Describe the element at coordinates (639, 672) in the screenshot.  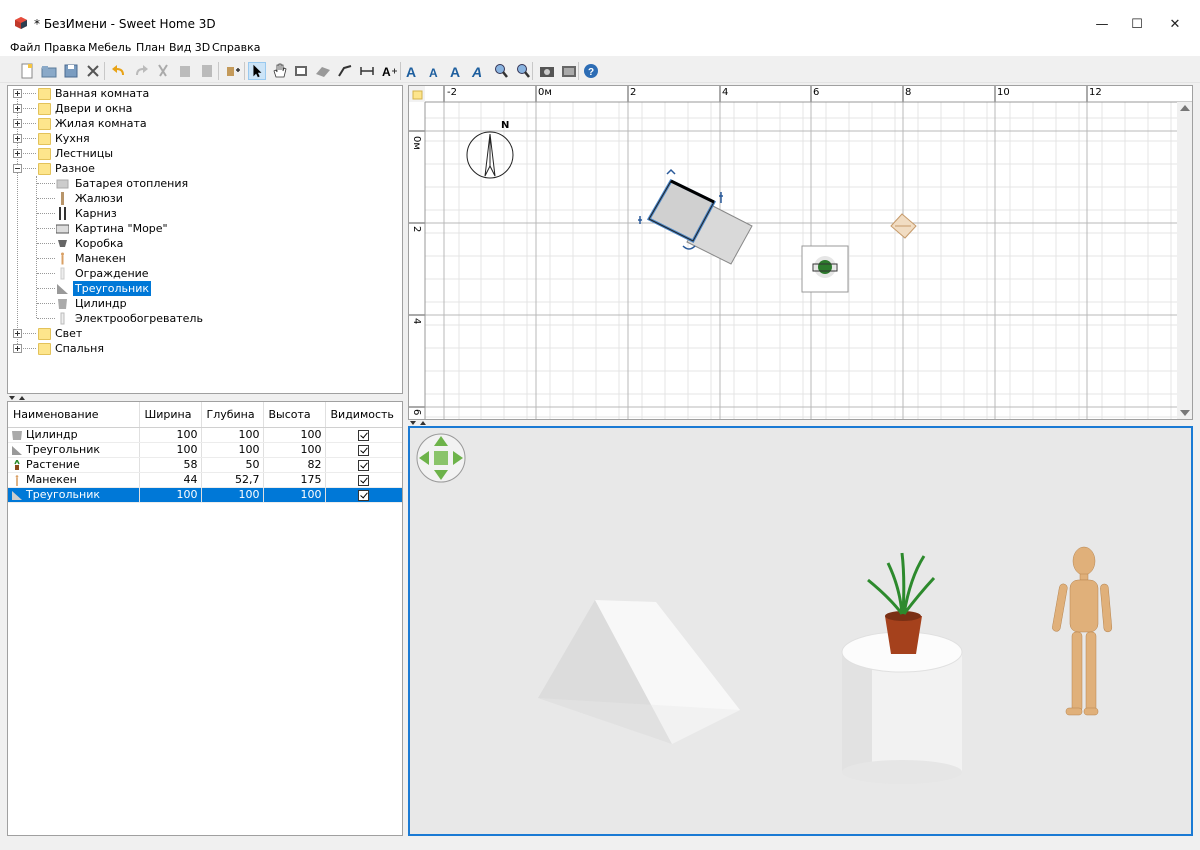
I see `3d-triangle-prism` at that location.